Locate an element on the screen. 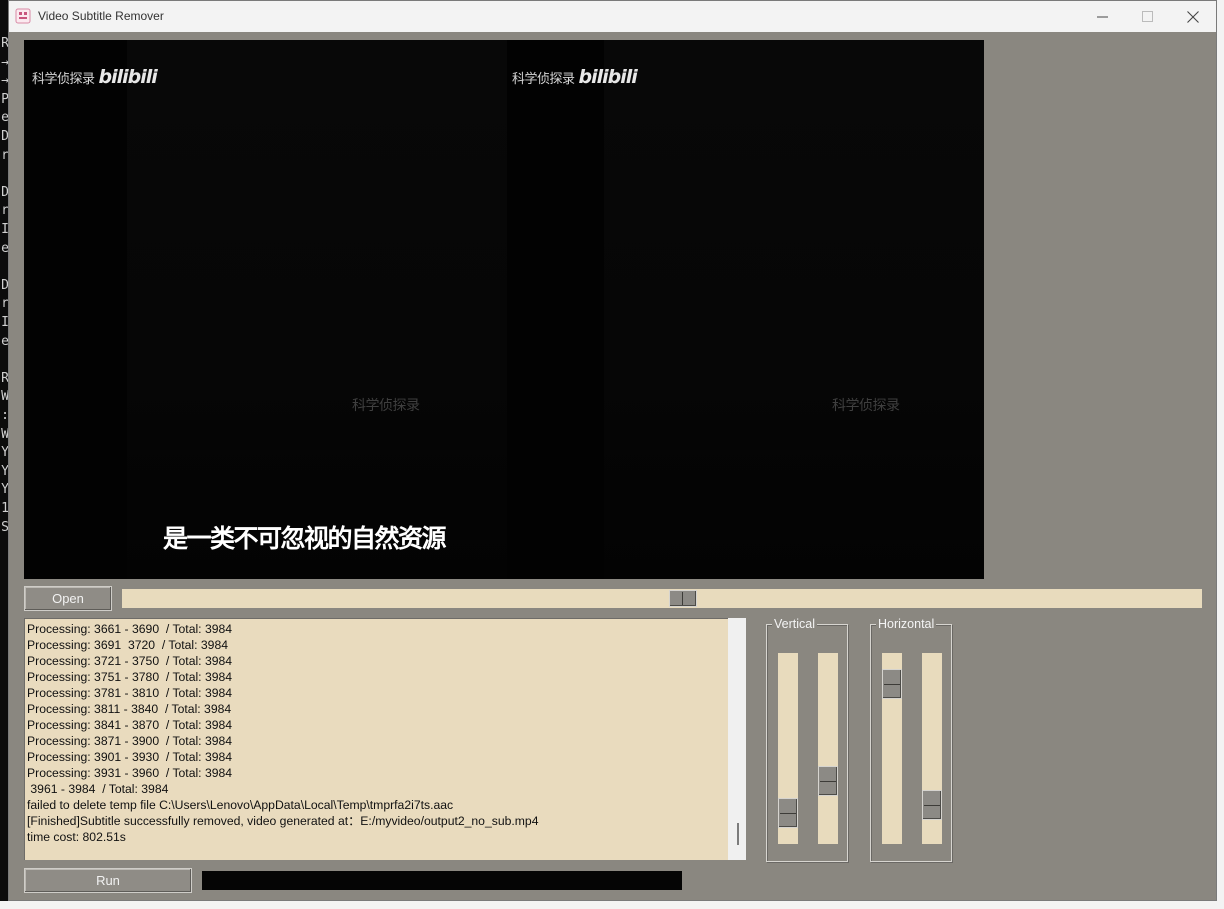 The width and height of the screenshot is (1224, 909). log-line: Processing: 3841 - 3870 / Total: 3984 is located at coordinates (130, 725).